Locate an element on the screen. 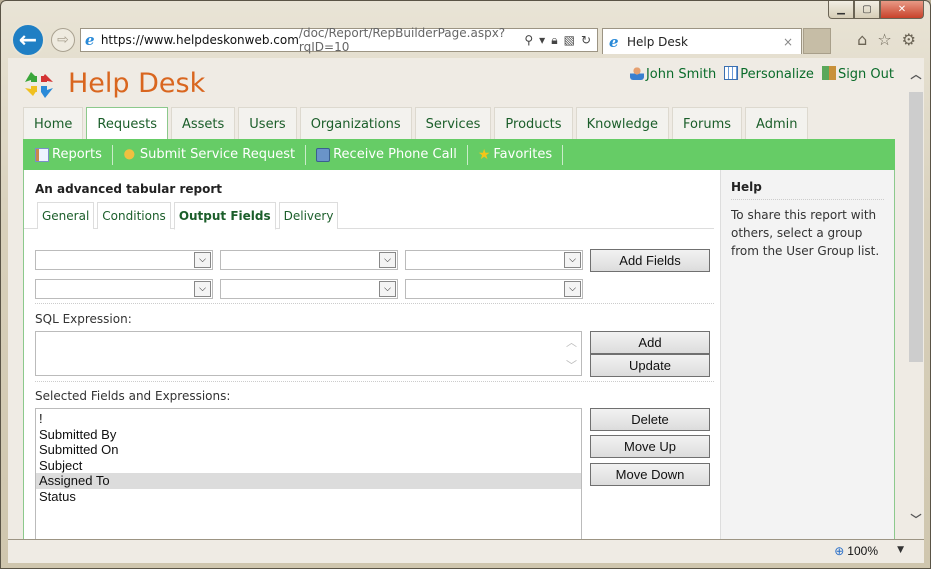 The width and height of the screenshot is (931, 569). vertical-scrollbar: ︿ ﹀ is located at coordinates (916, 298).